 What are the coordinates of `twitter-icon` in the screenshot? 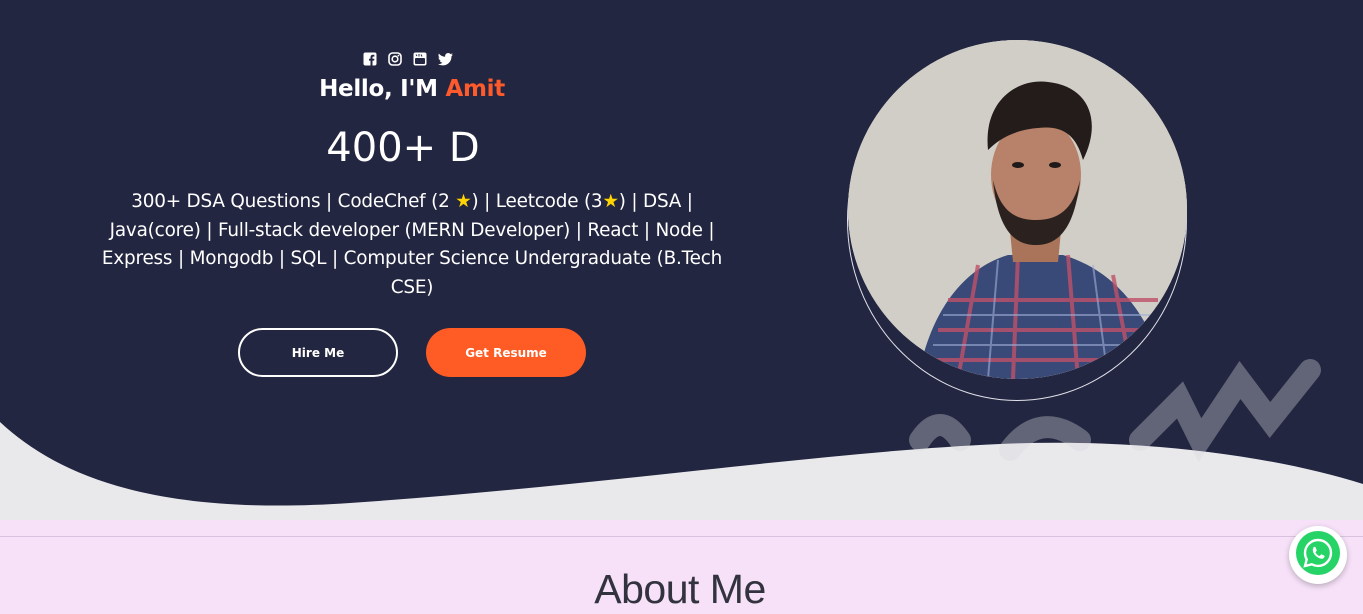 It's located at (445, 59).